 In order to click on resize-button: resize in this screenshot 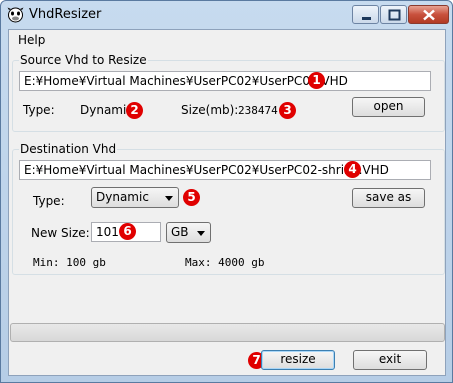, I will do `click(298, 360)`.